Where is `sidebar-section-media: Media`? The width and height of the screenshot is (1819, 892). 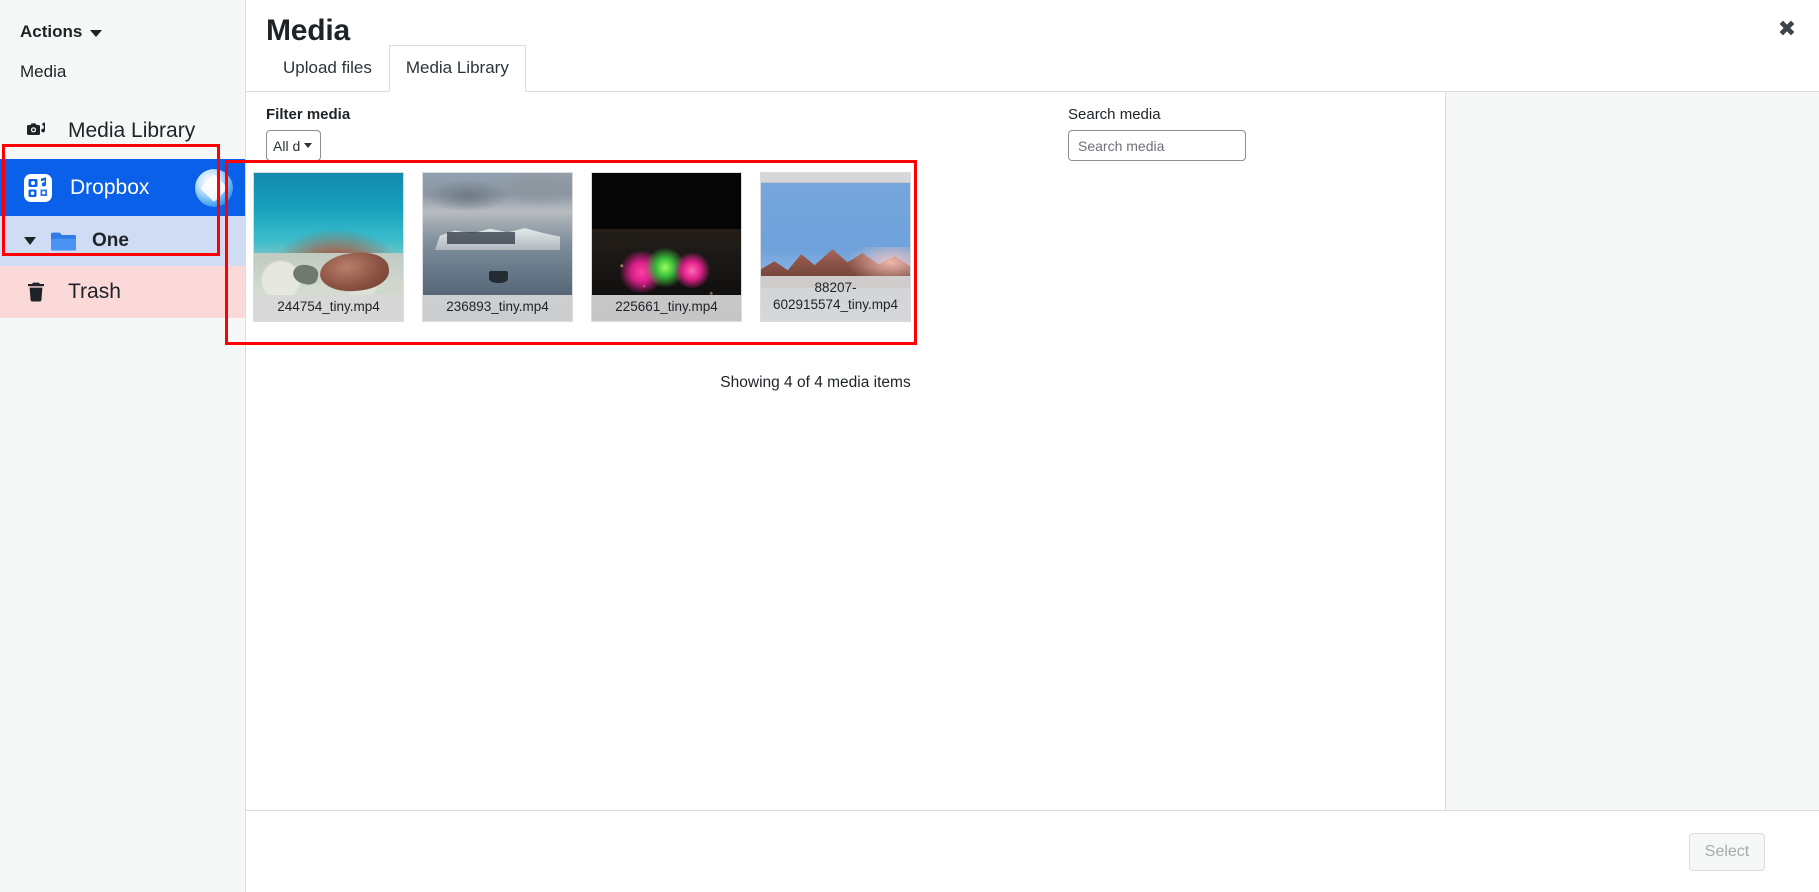 sidebar-section-media: Media is located at coordinates (43, 71).